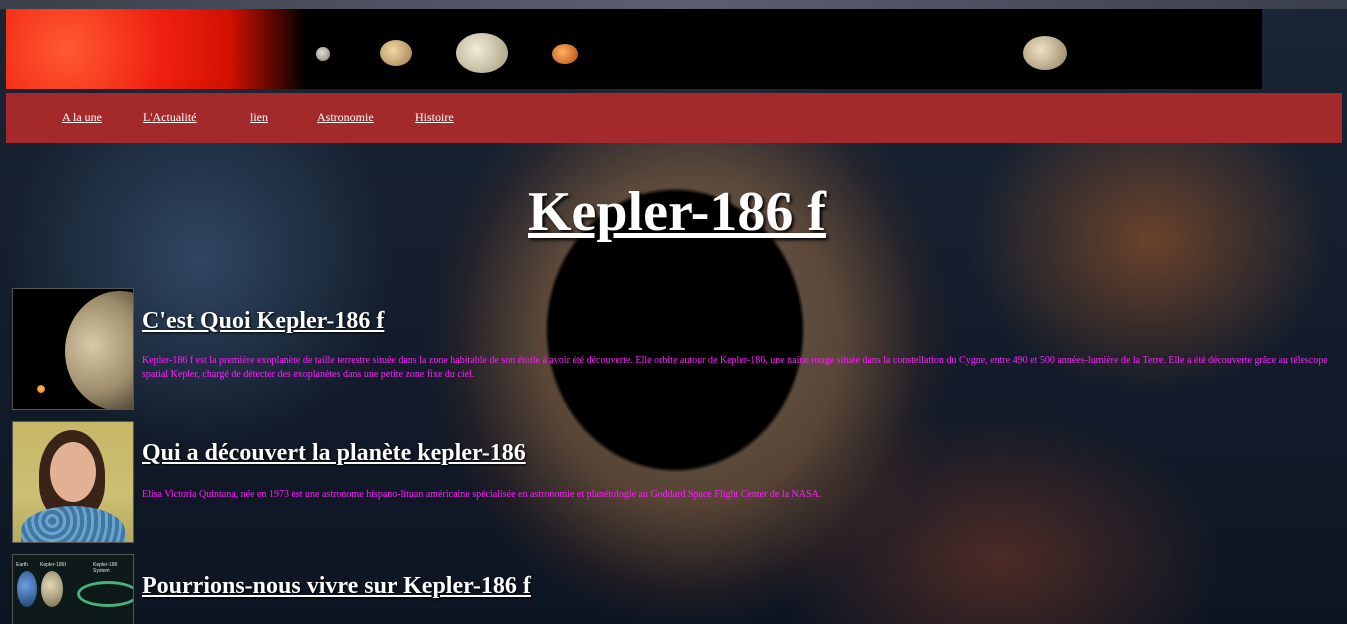 This screenshot has height=624, width=1347. What do you see at coordinates (27, 589) in the screenshot?
I see `diagram-earth-shape` at bounding box center [27, 589].